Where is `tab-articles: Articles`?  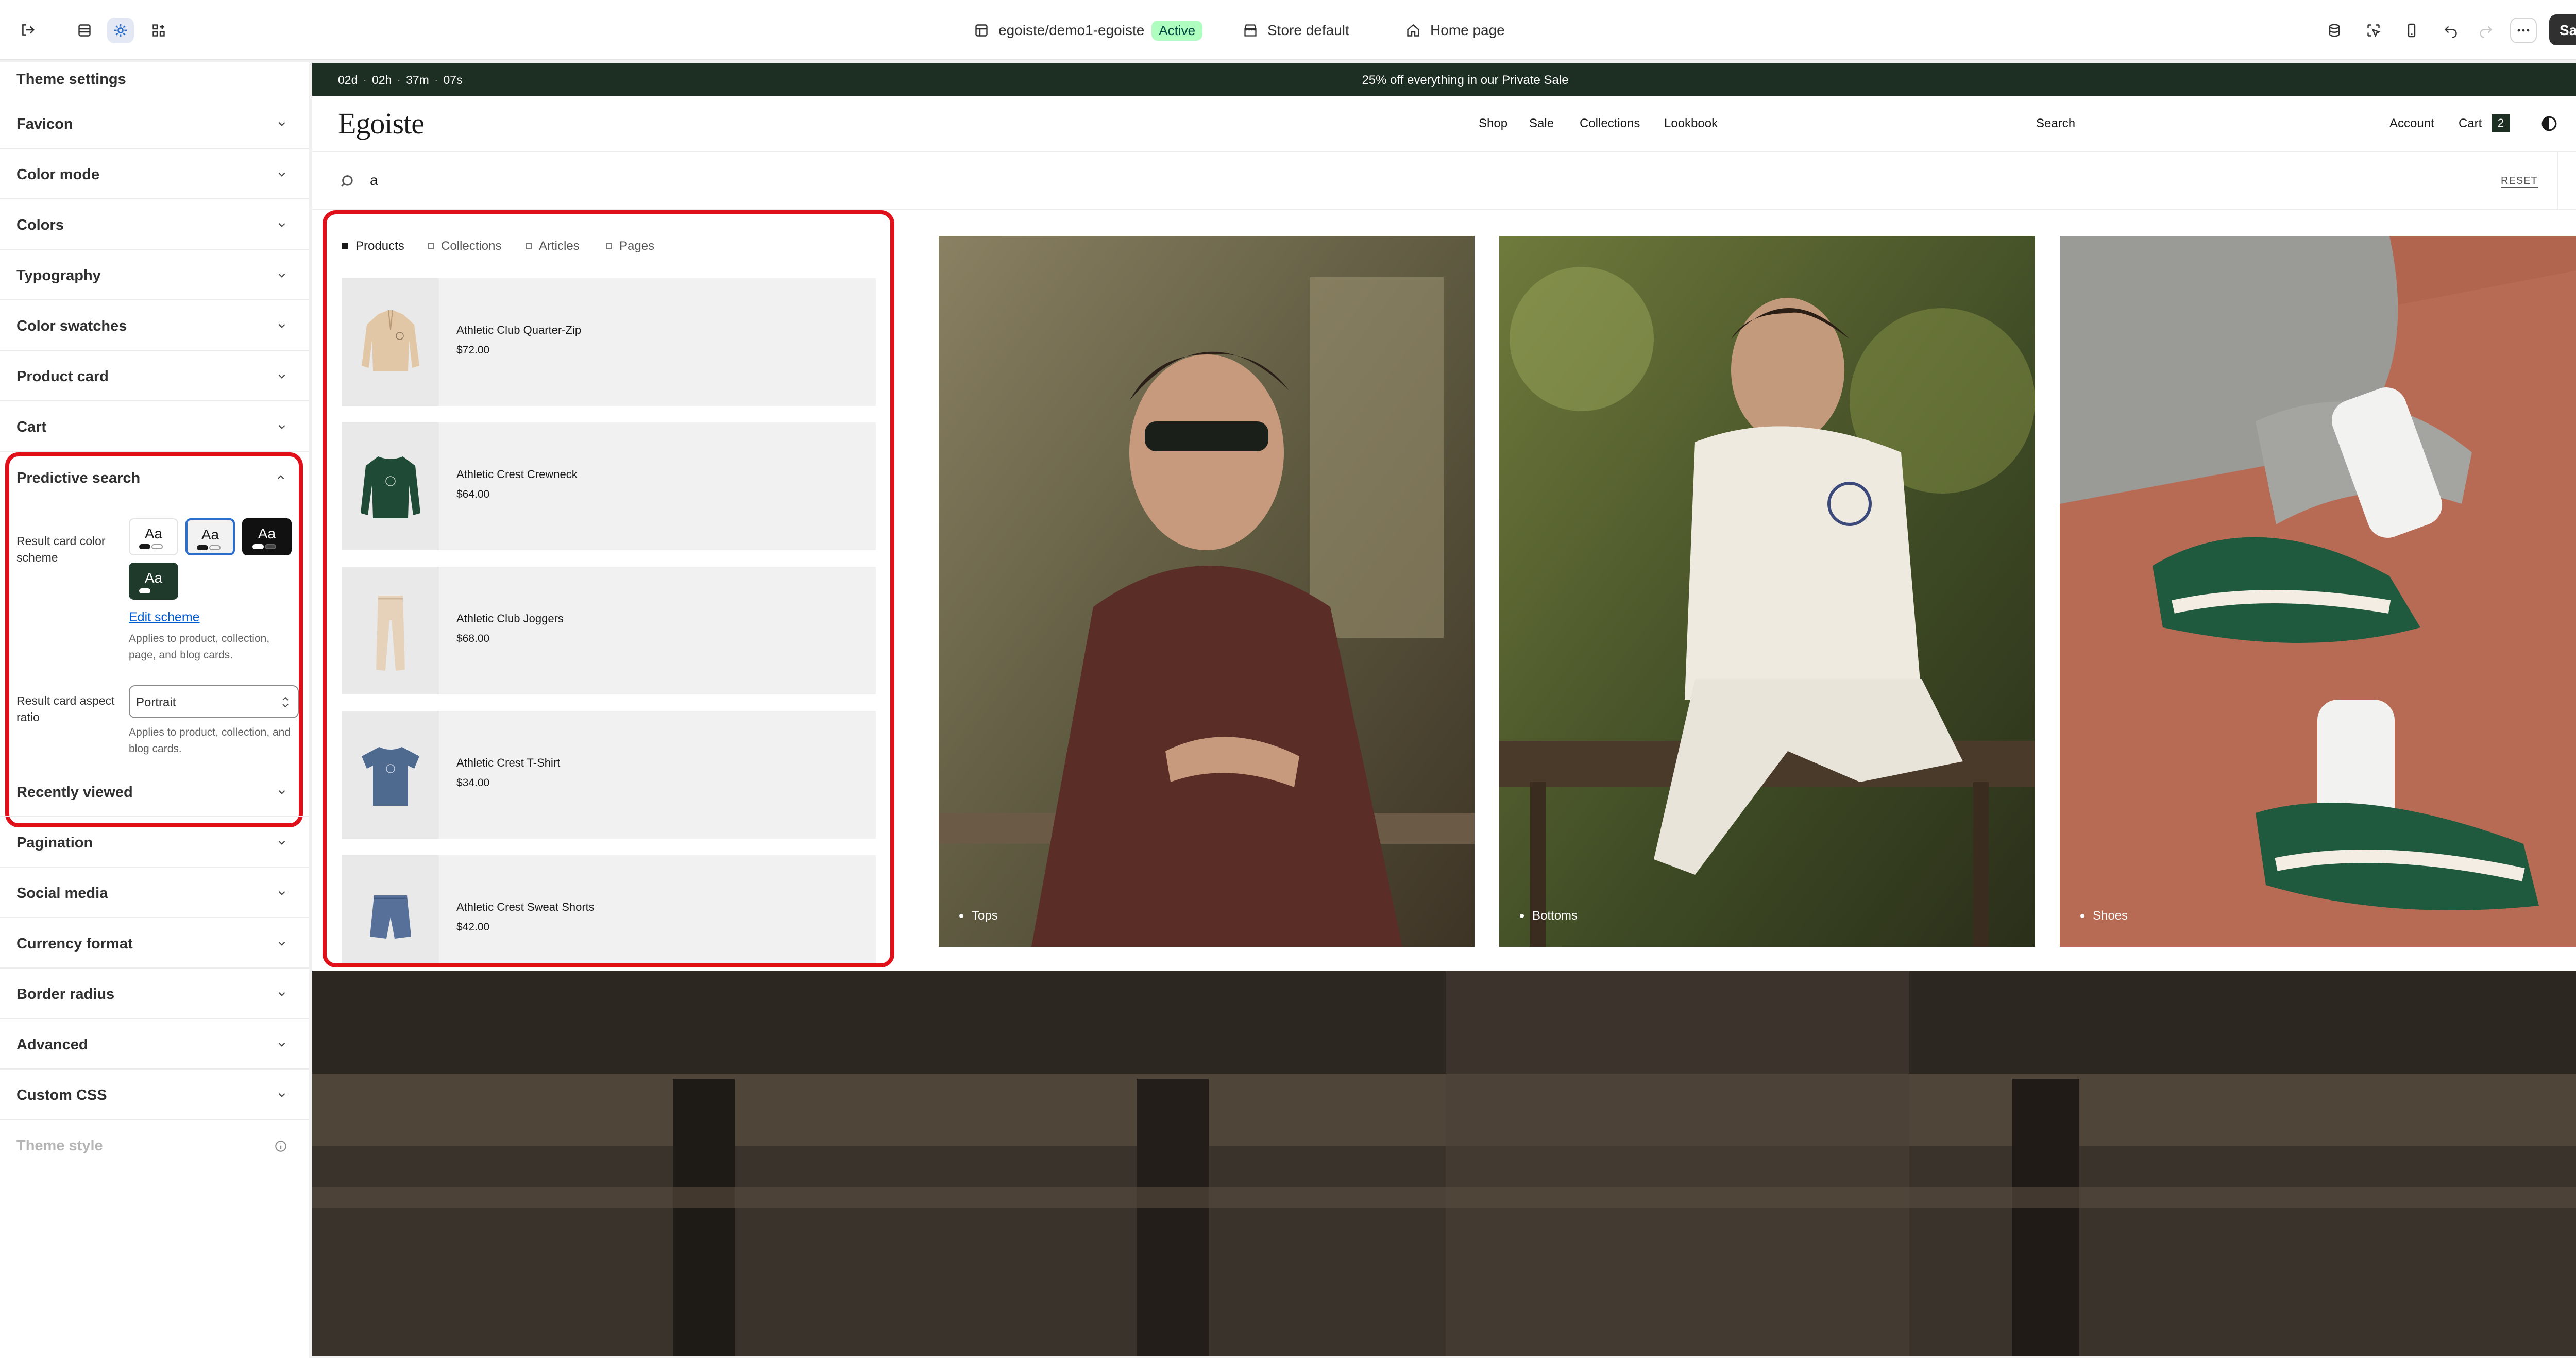 tab-articles: Articles is located at coordinates (553, 246).